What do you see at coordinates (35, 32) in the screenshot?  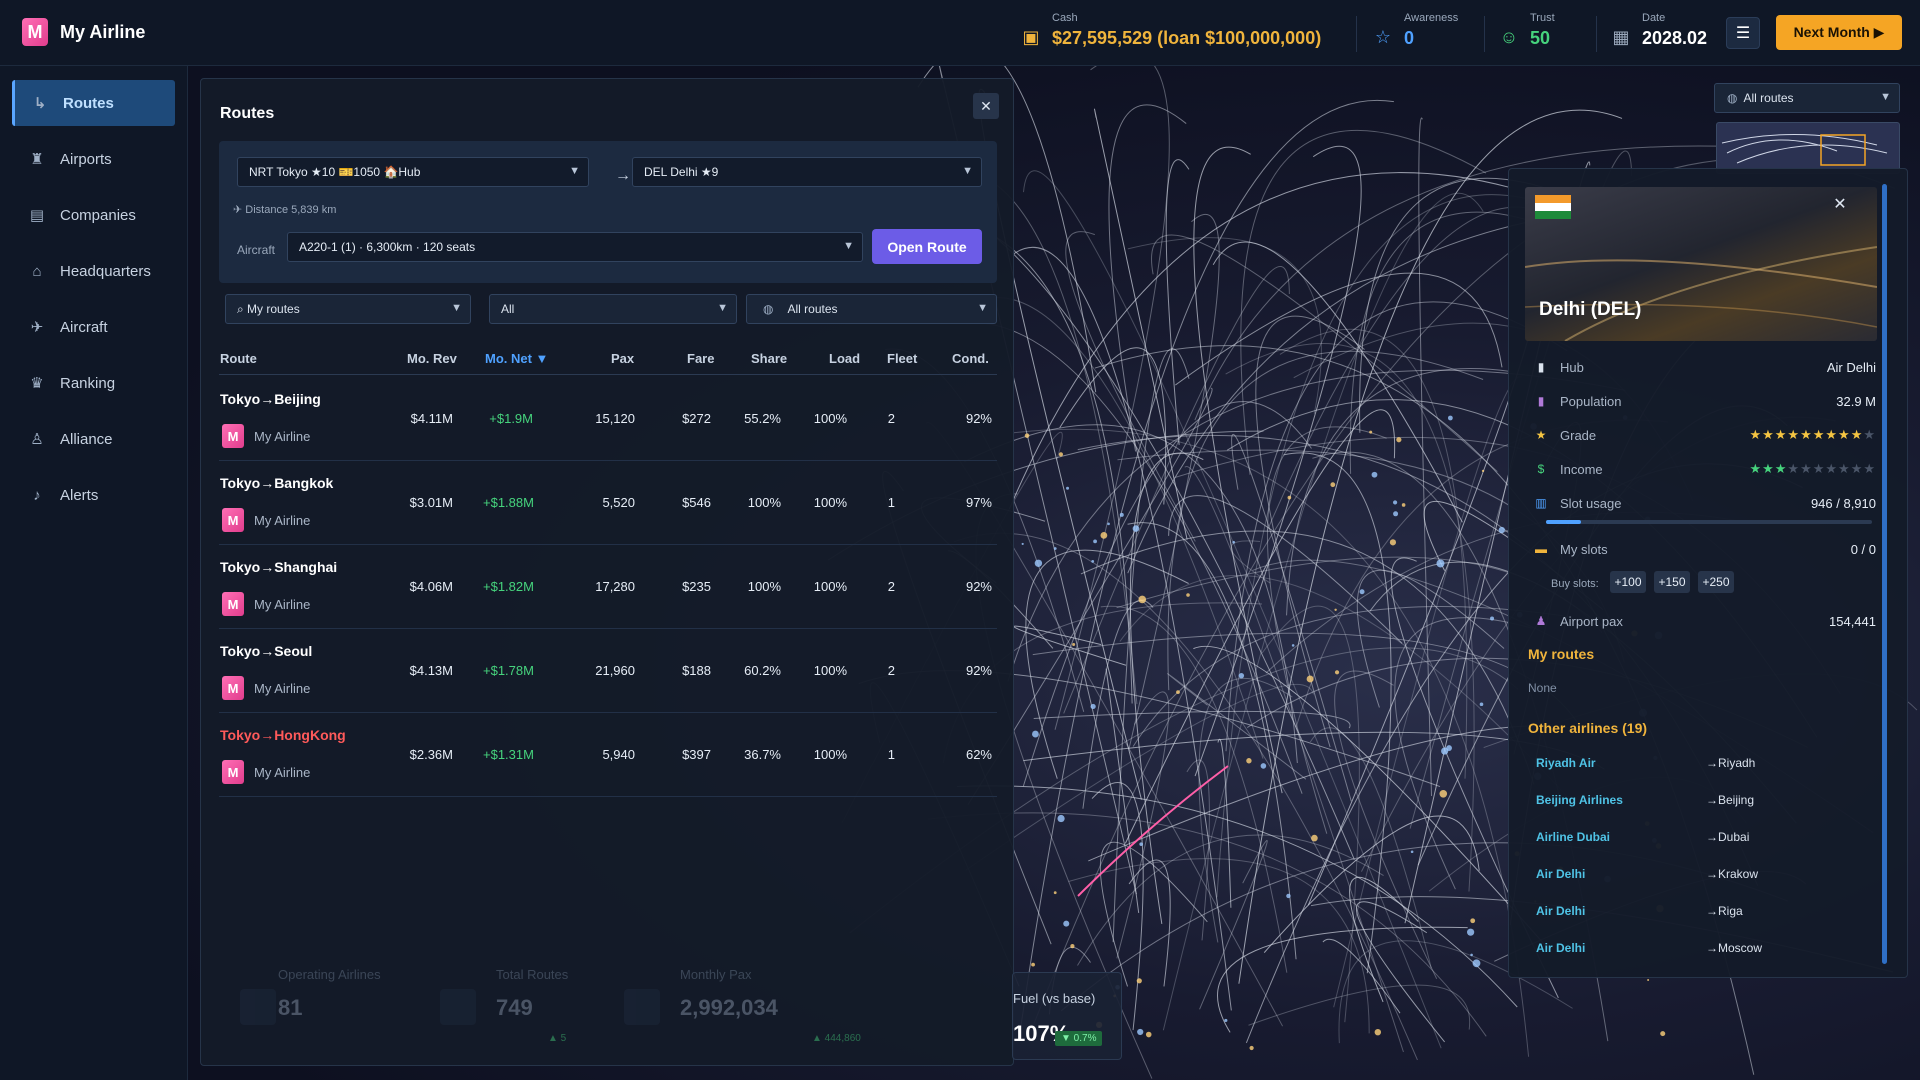 I see `airline-logo: M` at bounding box center [35, 32].